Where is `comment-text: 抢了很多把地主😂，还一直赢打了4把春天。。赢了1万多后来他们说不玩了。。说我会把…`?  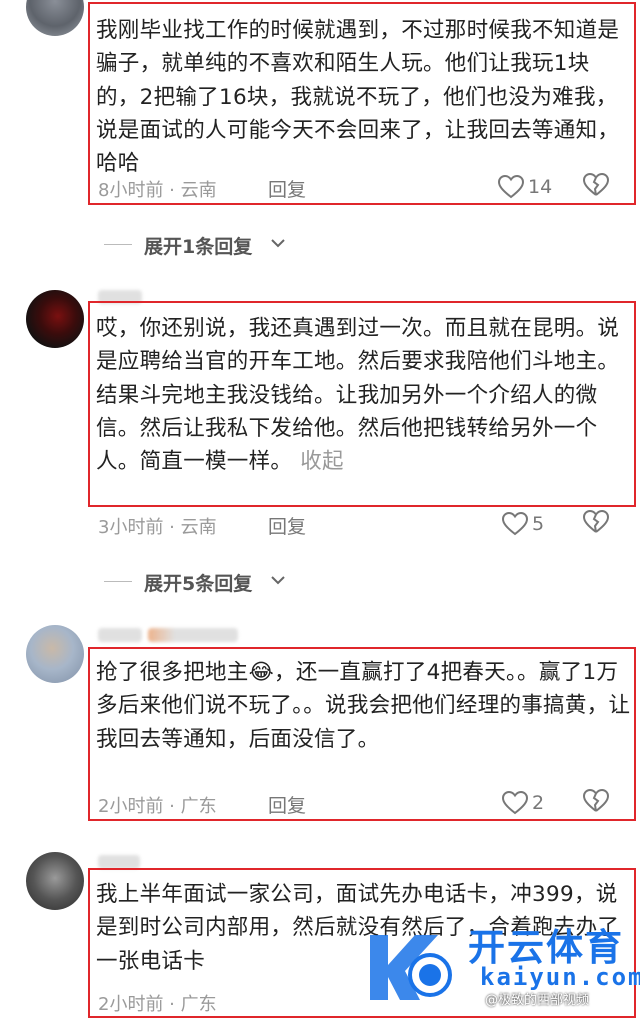 comment-text: 抢了很多把地主😂，还一直赢打了4把春天。。赢了1万多后来他们说不玩了。。说我会把… is located at coordinates (363, 706).